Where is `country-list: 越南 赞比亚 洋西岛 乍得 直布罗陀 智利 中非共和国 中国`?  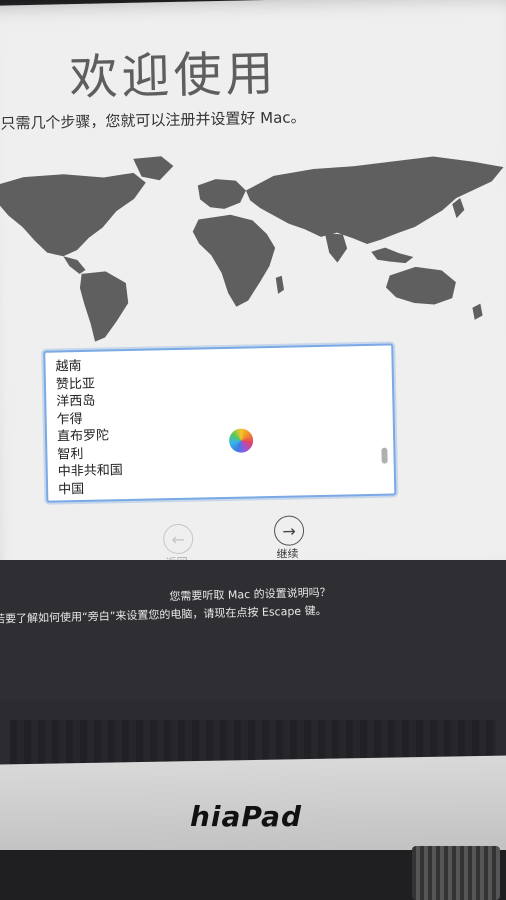
country-list: 越南 赞比亚 洋西岛 乍得 直布罗陀 智利 中非共和国 中国 is located at coordinates (220, 423).